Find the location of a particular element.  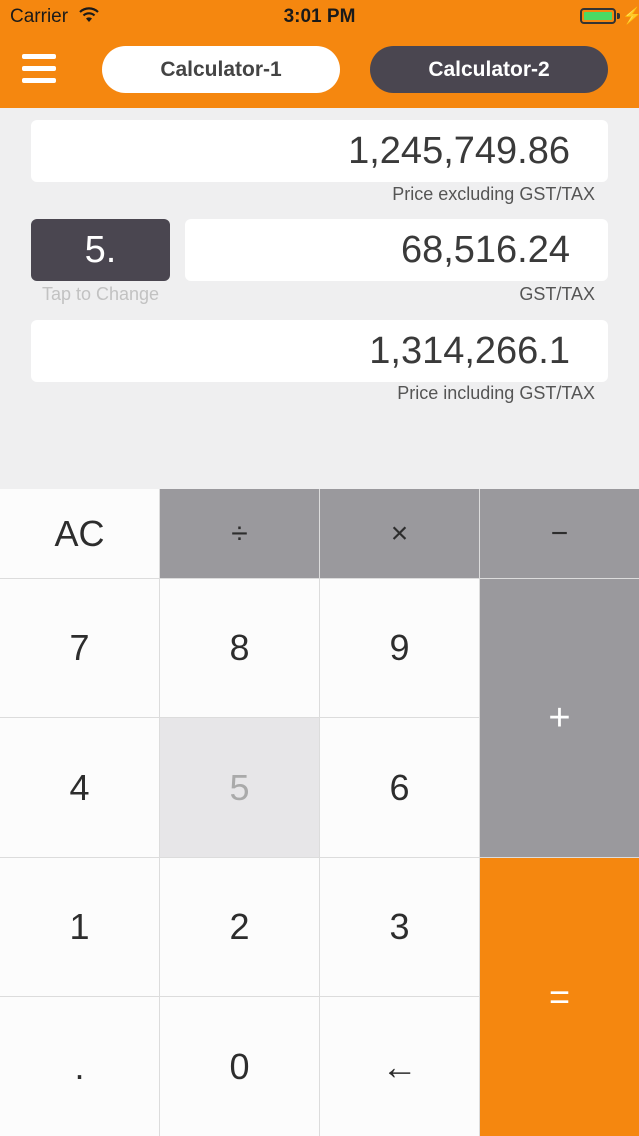

digit-5-button: 5 is located at coordinates (239, 787).